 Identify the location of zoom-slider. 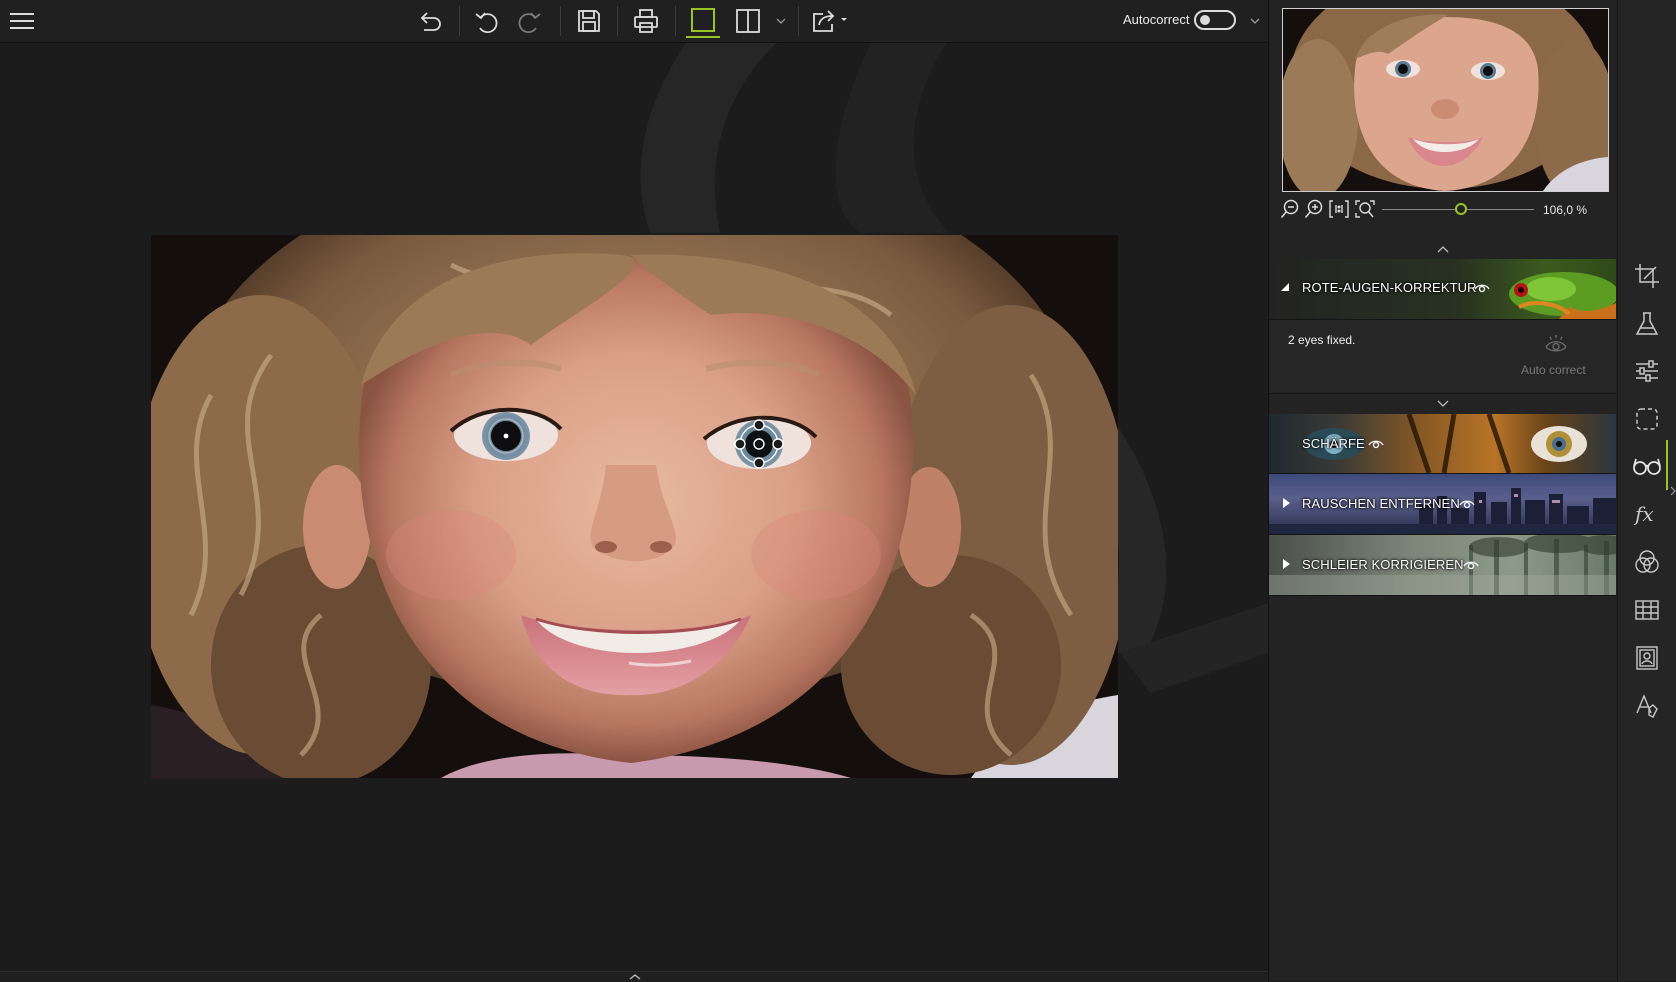
(1458, 210).